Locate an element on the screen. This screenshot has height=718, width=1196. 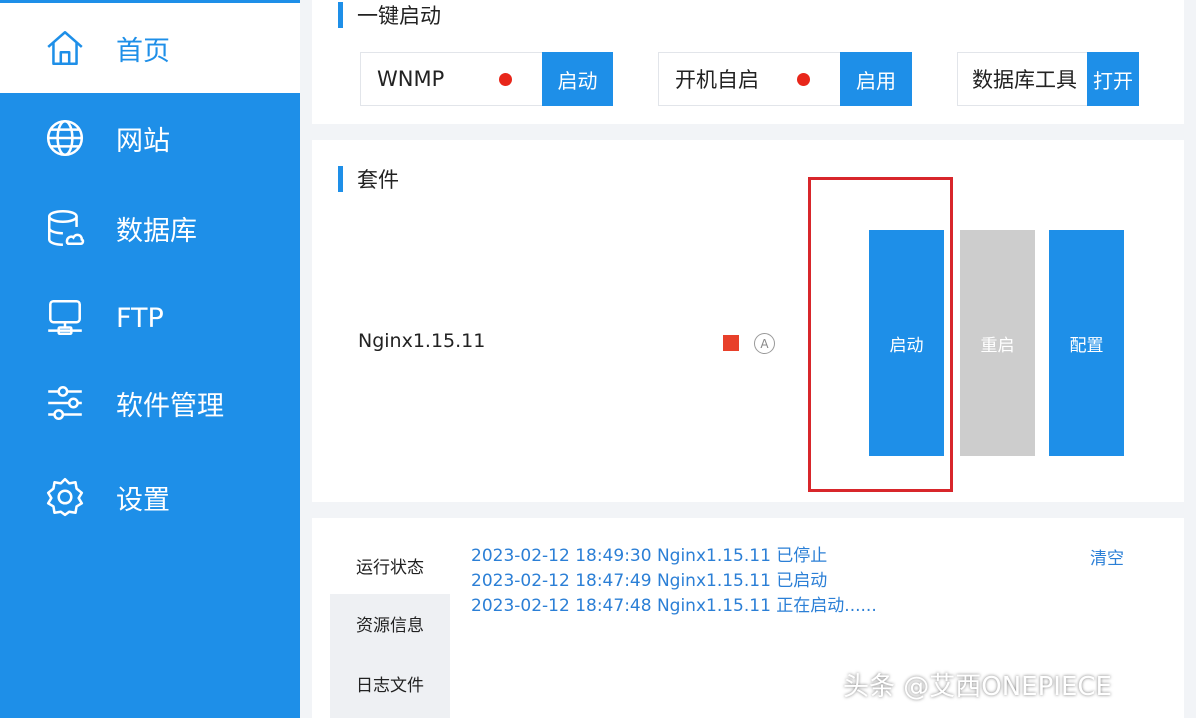
sidebar-item-label: 网站 is located at coordinates (143, 141).